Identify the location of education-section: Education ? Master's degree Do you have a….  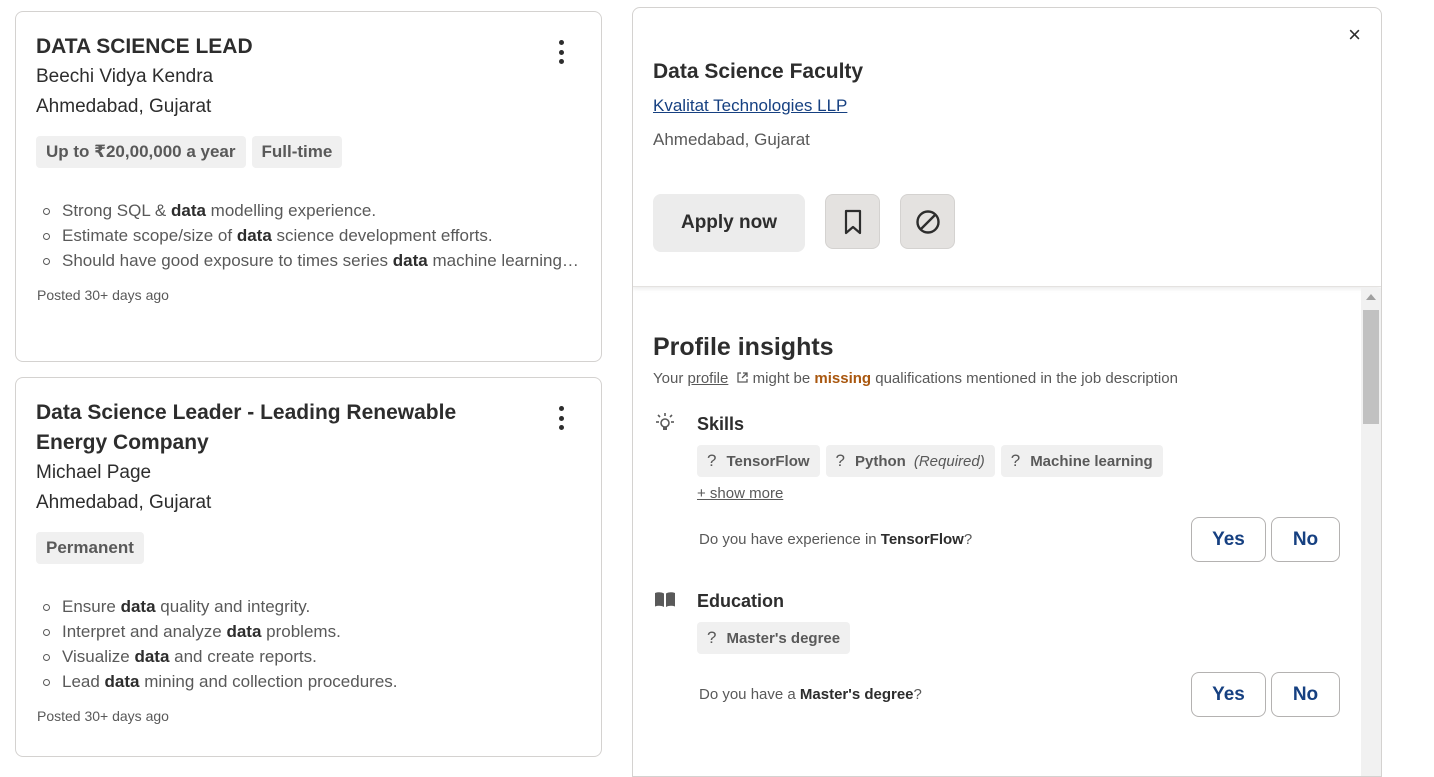
(996, 653).